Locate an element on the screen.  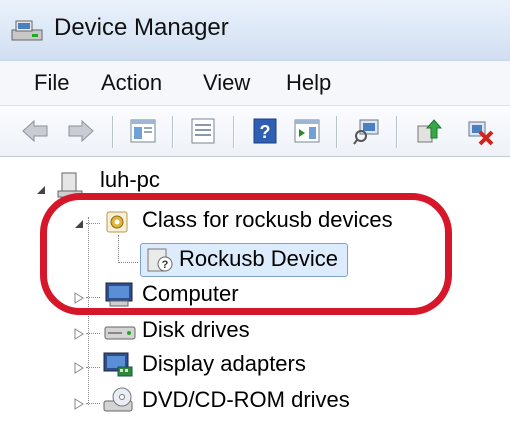
menu-action: Action is located at coordinates (131, 83).